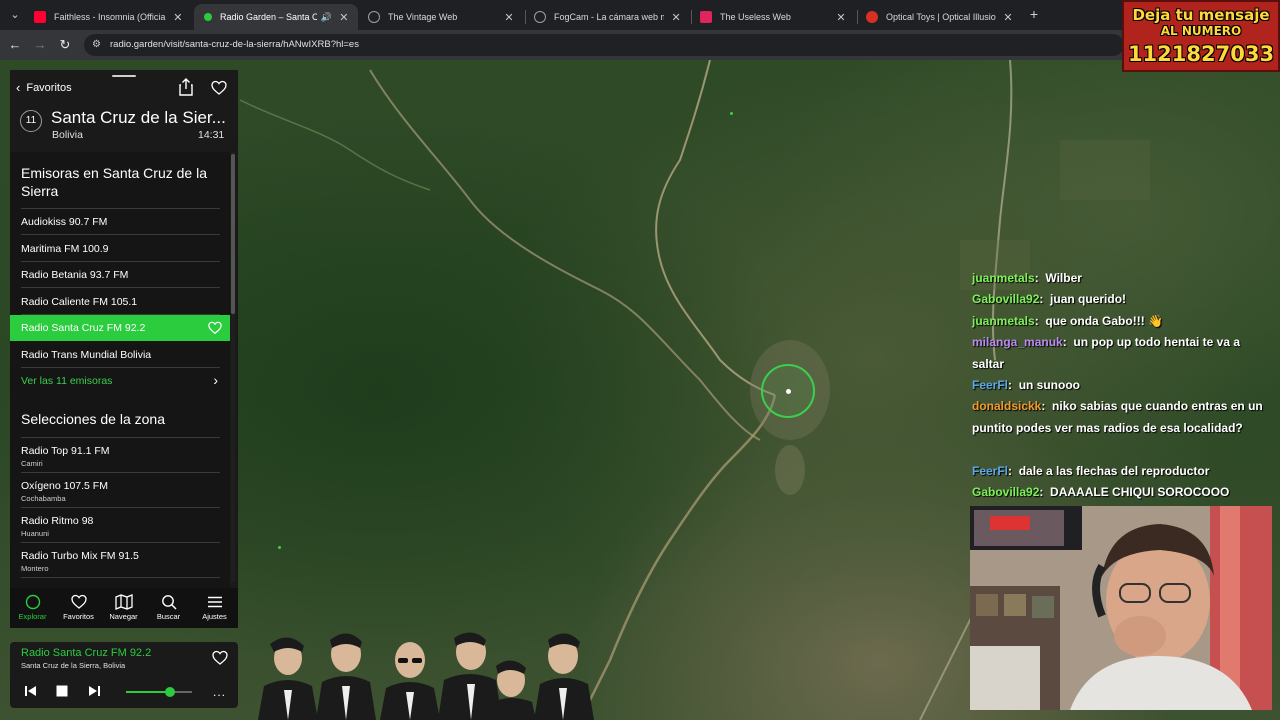 Image resolution: width=1280 pixels, height=720 pixels. I want to click on chat-username: donaldsickk, so click(1007, 406).